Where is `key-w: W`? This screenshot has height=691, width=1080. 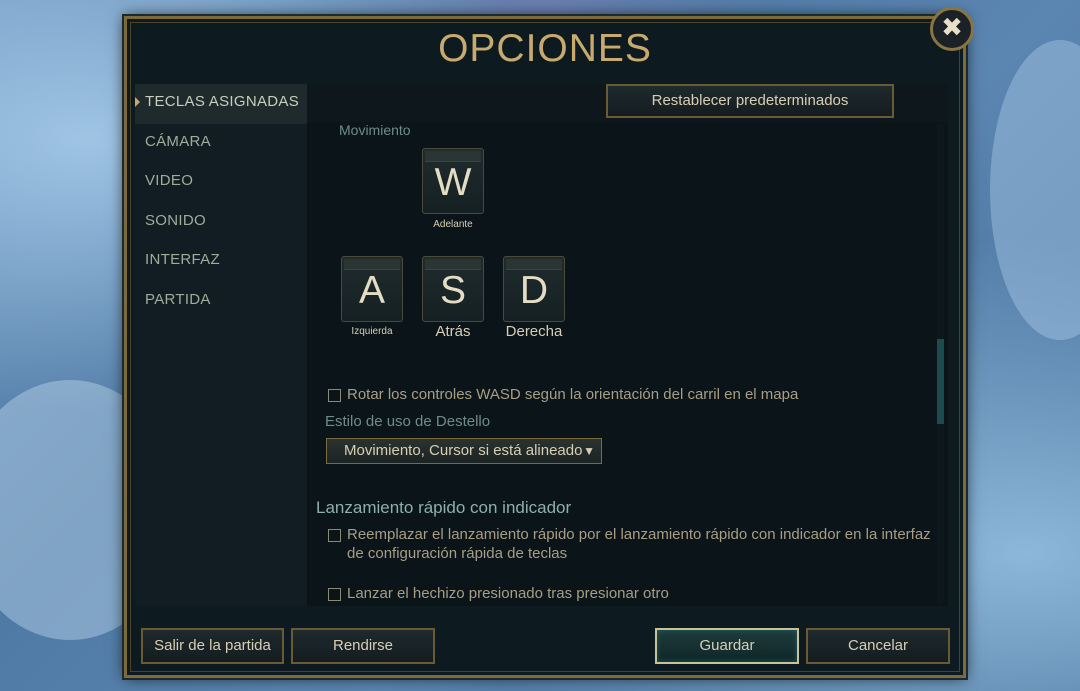
key-w: W is located at coordinates (453, 181).